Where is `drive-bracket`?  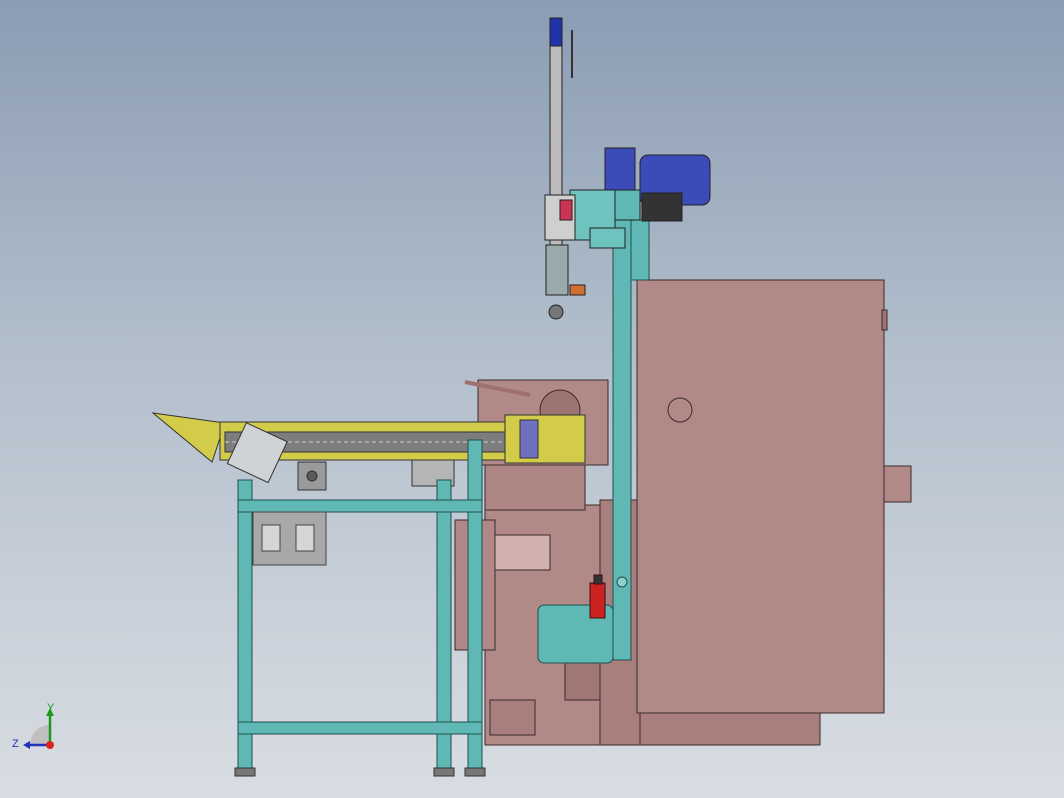
drive-bracket is located at coordinates (545, 439).